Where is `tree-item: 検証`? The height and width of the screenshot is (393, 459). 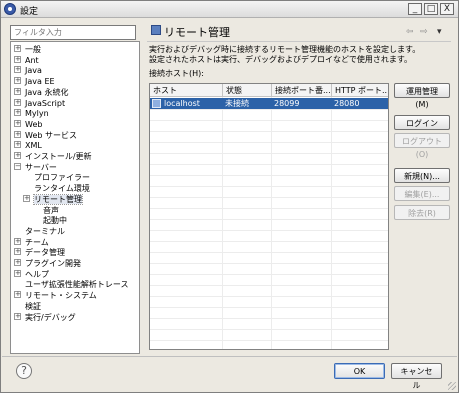
tree-item: 検証 is located at coordinates (27, 306).